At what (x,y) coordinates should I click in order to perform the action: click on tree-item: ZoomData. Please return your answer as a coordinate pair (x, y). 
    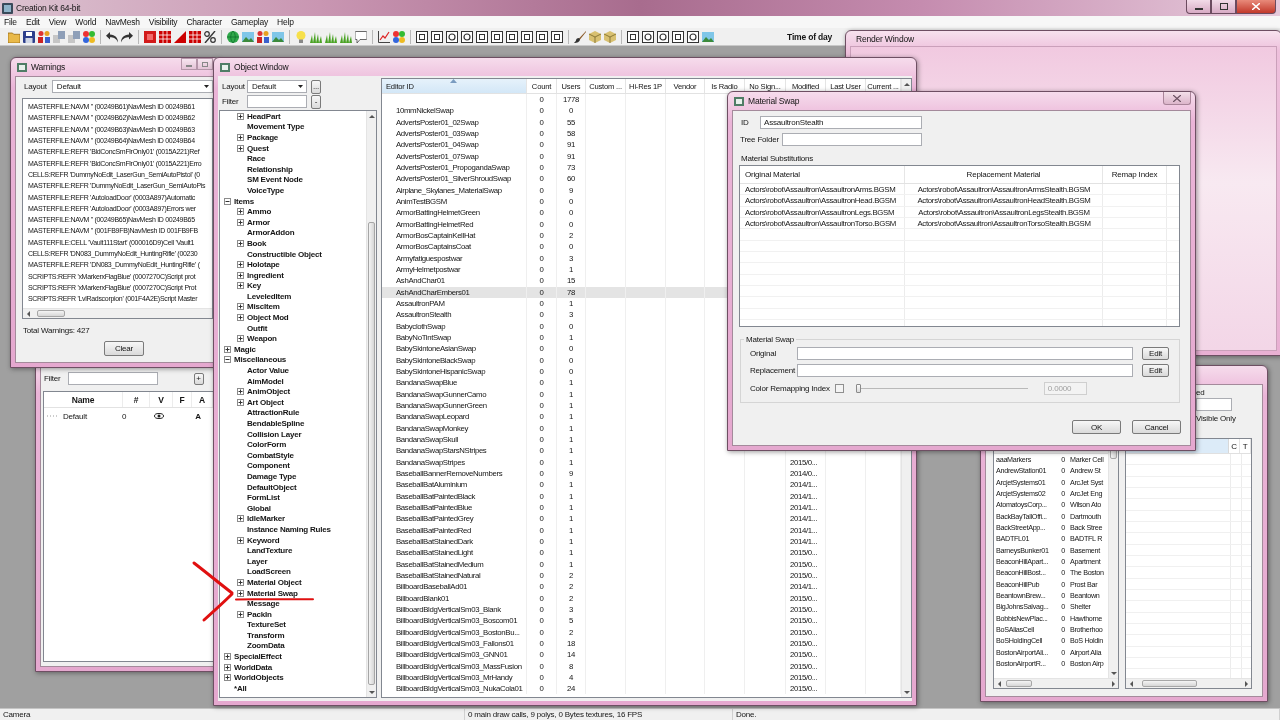
    Looking at the image, I should click on (266, 646).